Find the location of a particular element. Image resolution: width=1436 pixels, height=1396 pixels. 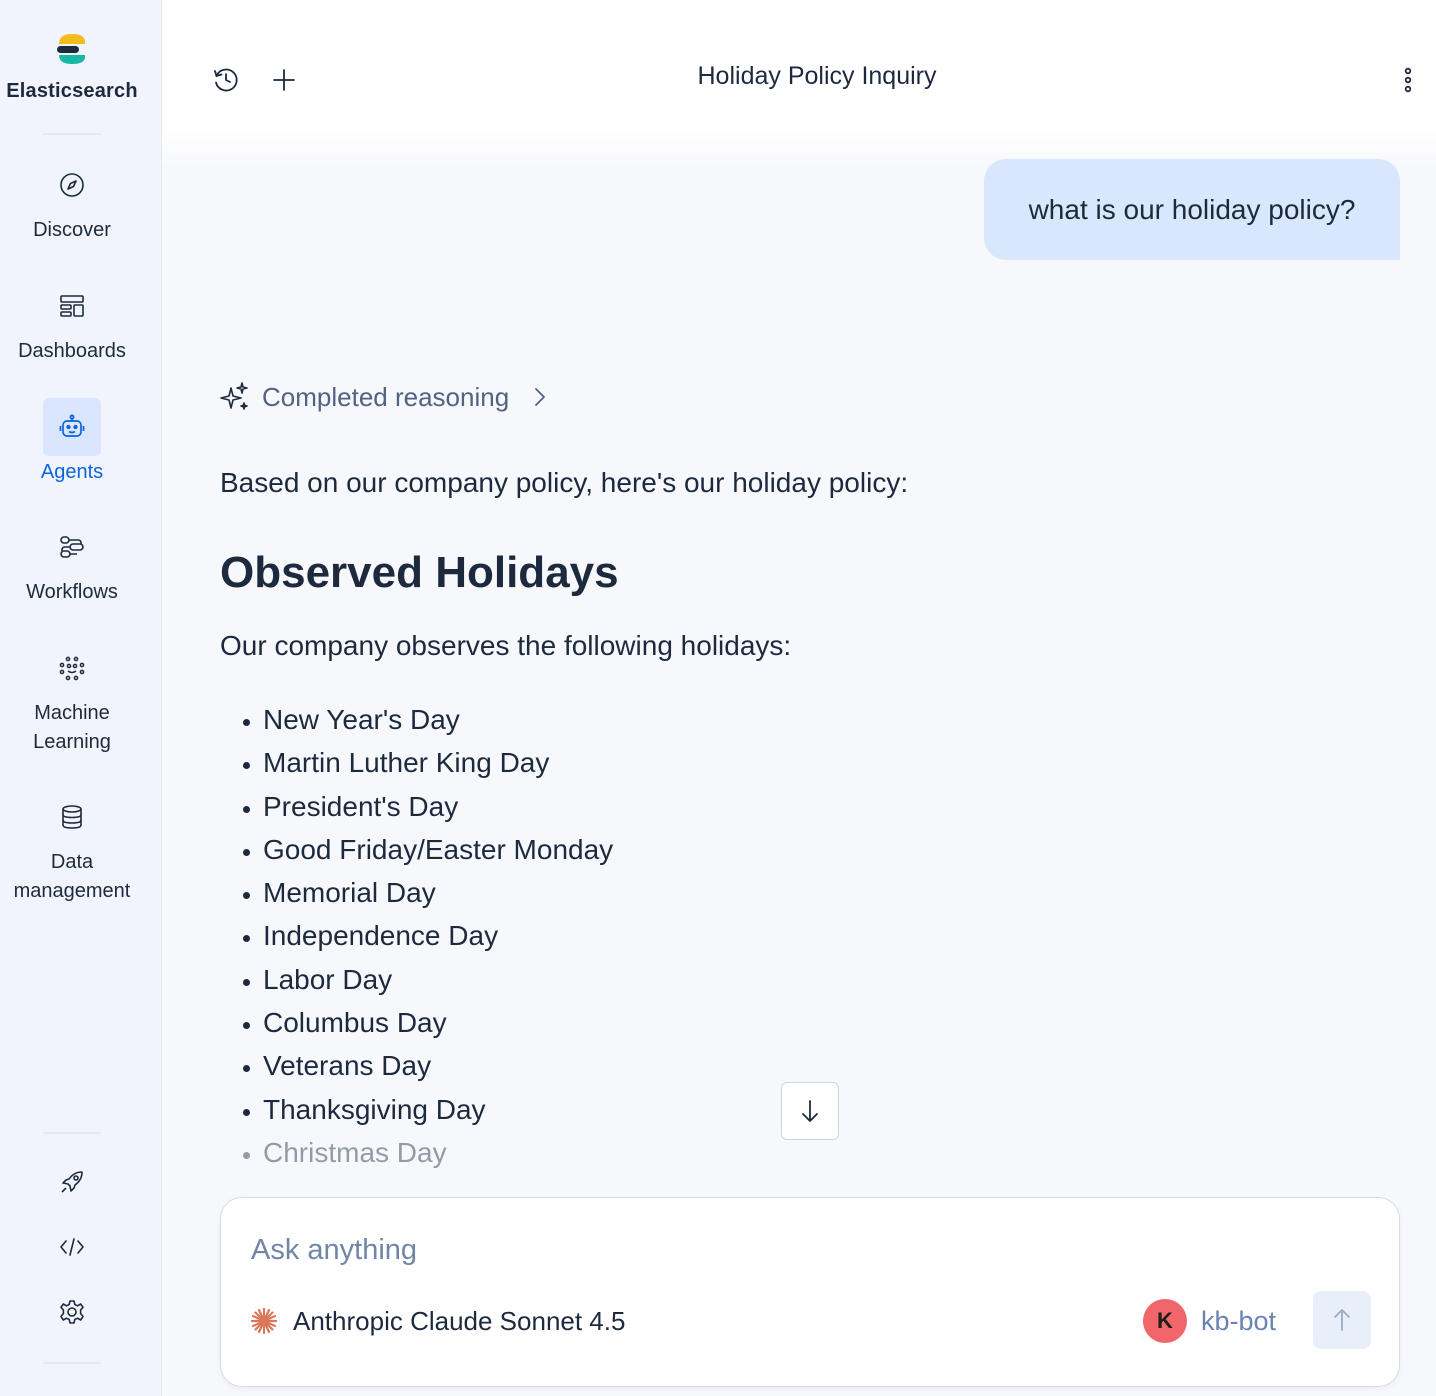

workflow-icon is located at coordinates (72, 547).